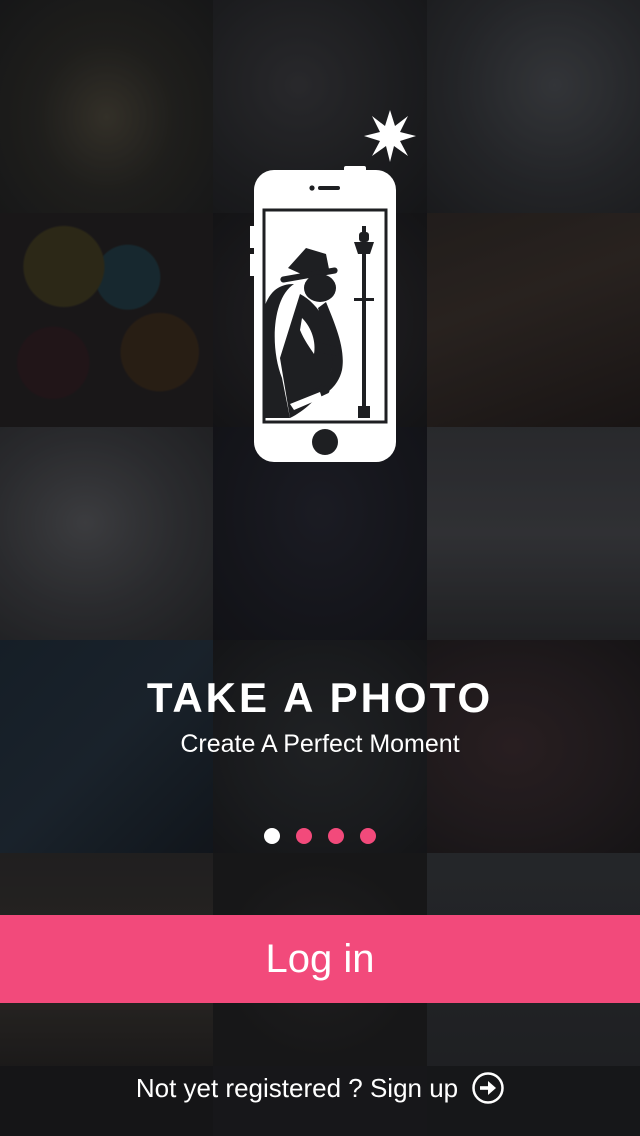 The image size is (640, 1136). What do you see at coordinates (272, 836) in the screenshot?
I see `page-dot-active` at bounding box center [272, 836].